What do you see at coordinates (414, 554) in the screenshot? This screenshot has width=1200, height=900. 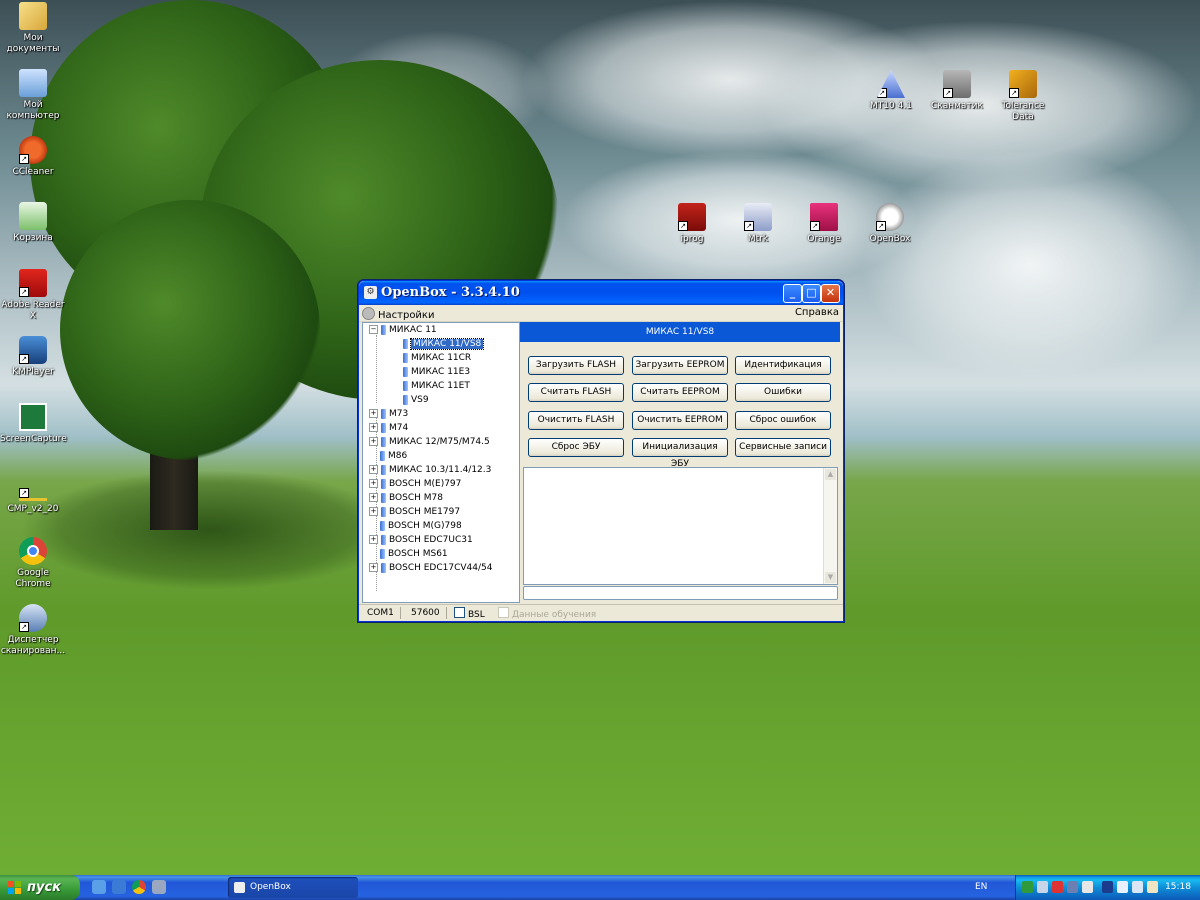 I see `tree-node-bosch-ms61: BOSCH MS61` at bounding box center [414, 554].